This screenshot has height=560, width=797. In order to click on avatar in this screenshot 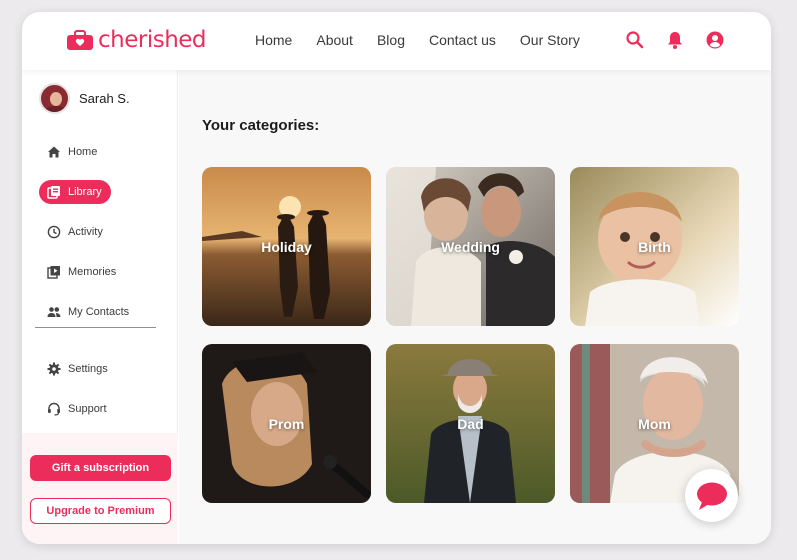, I will do `click(54, 98)`.